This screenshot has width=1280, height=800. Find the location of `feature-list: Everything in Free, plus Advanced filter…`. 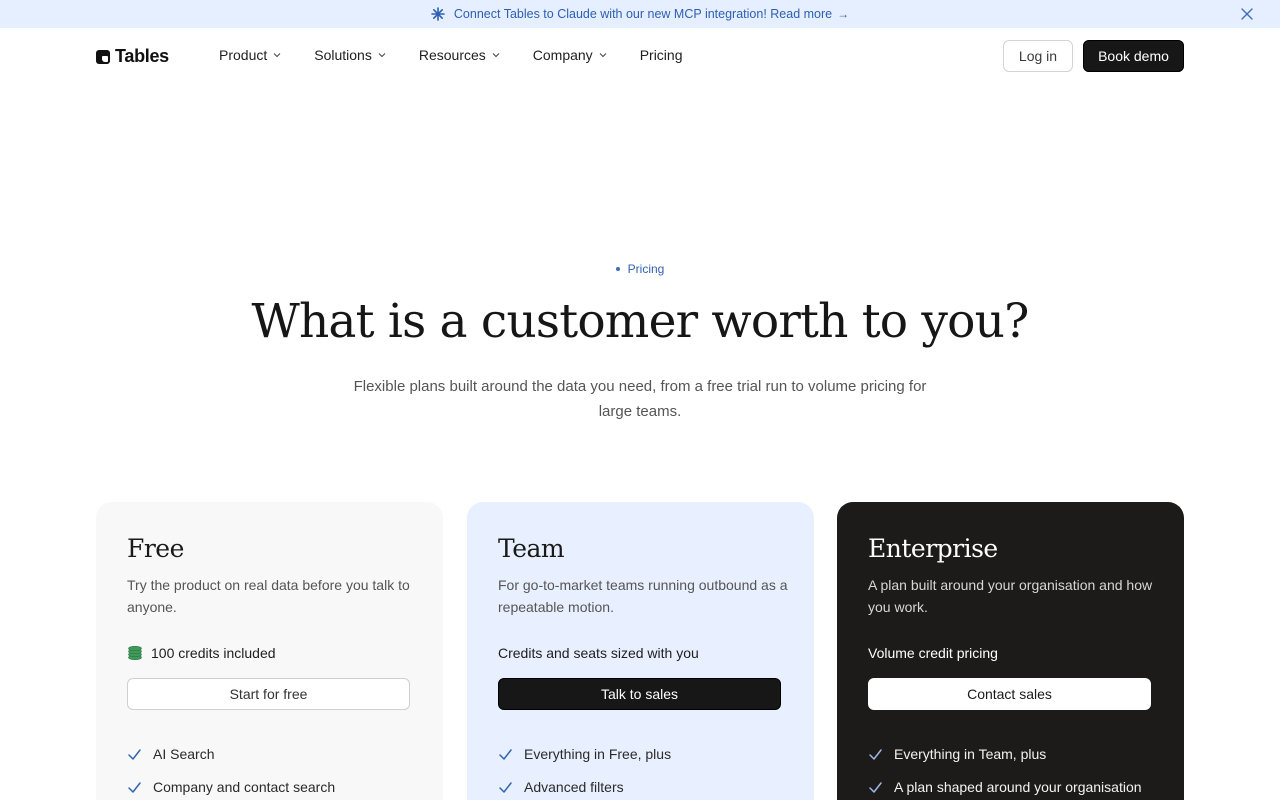

feature-list: Everything in Free, plus Advanced filter… is located at coordinates (640, 770).